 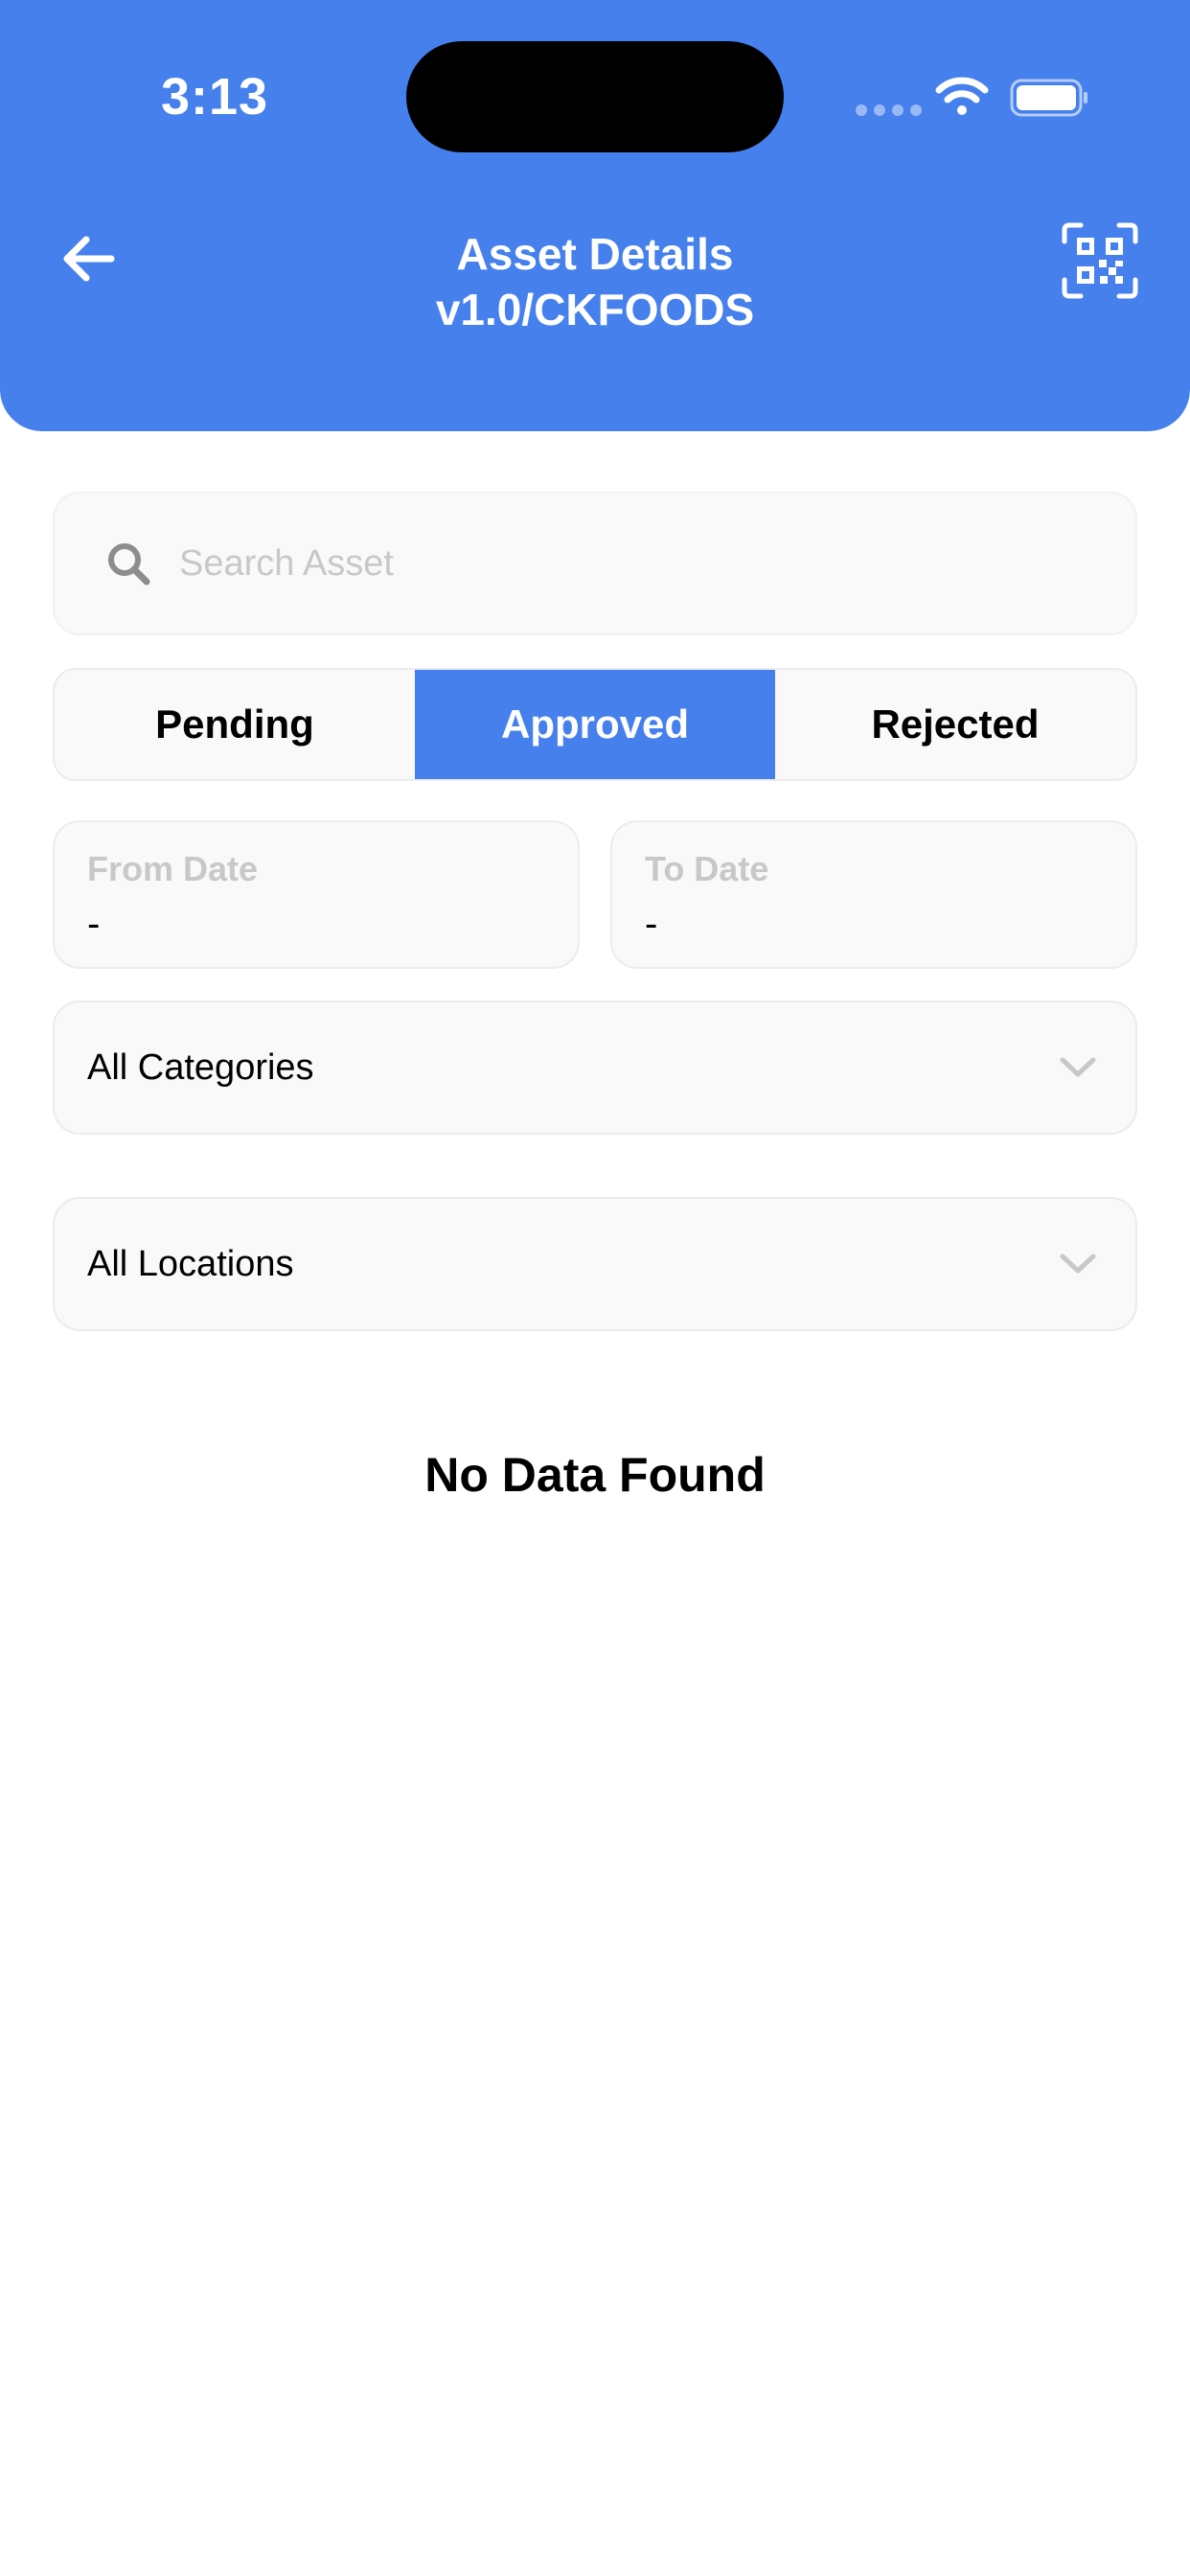 I want to click on to-date-field: To Date -, so click(x=873, y=894).